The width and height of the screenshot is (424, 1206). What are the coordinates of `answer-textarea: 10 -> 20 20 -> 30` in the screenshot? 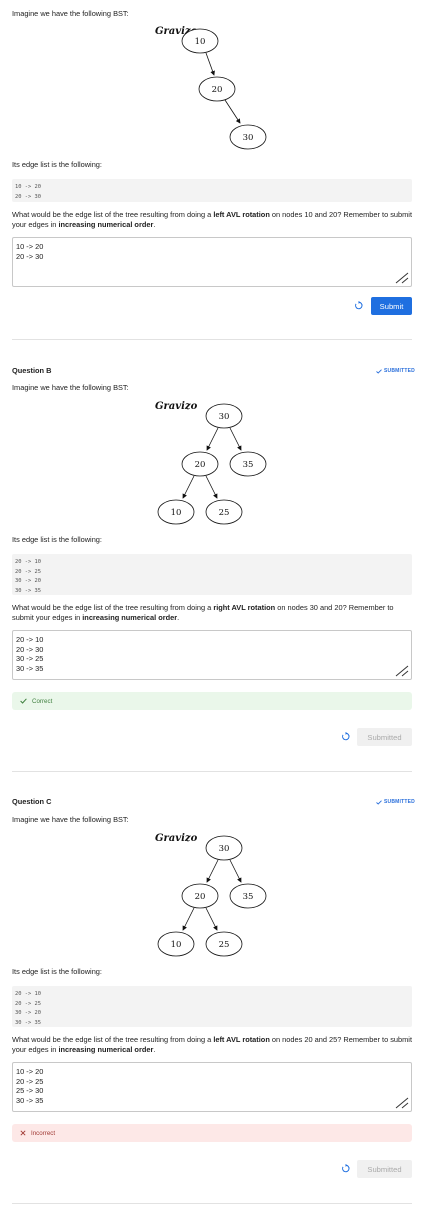 It's located at (212, 262).